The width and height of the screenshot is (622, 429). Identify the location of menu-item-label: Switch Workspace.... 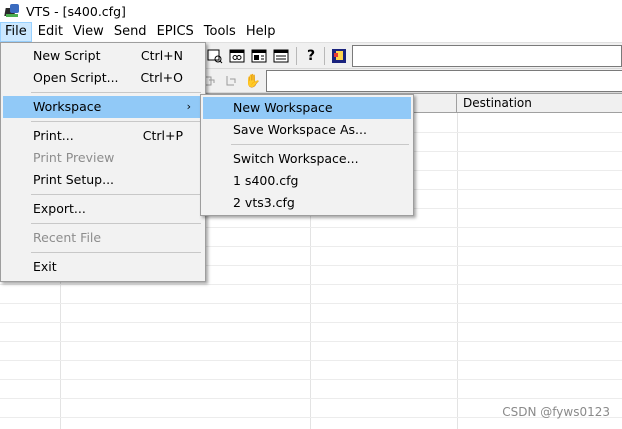
(296, 158).